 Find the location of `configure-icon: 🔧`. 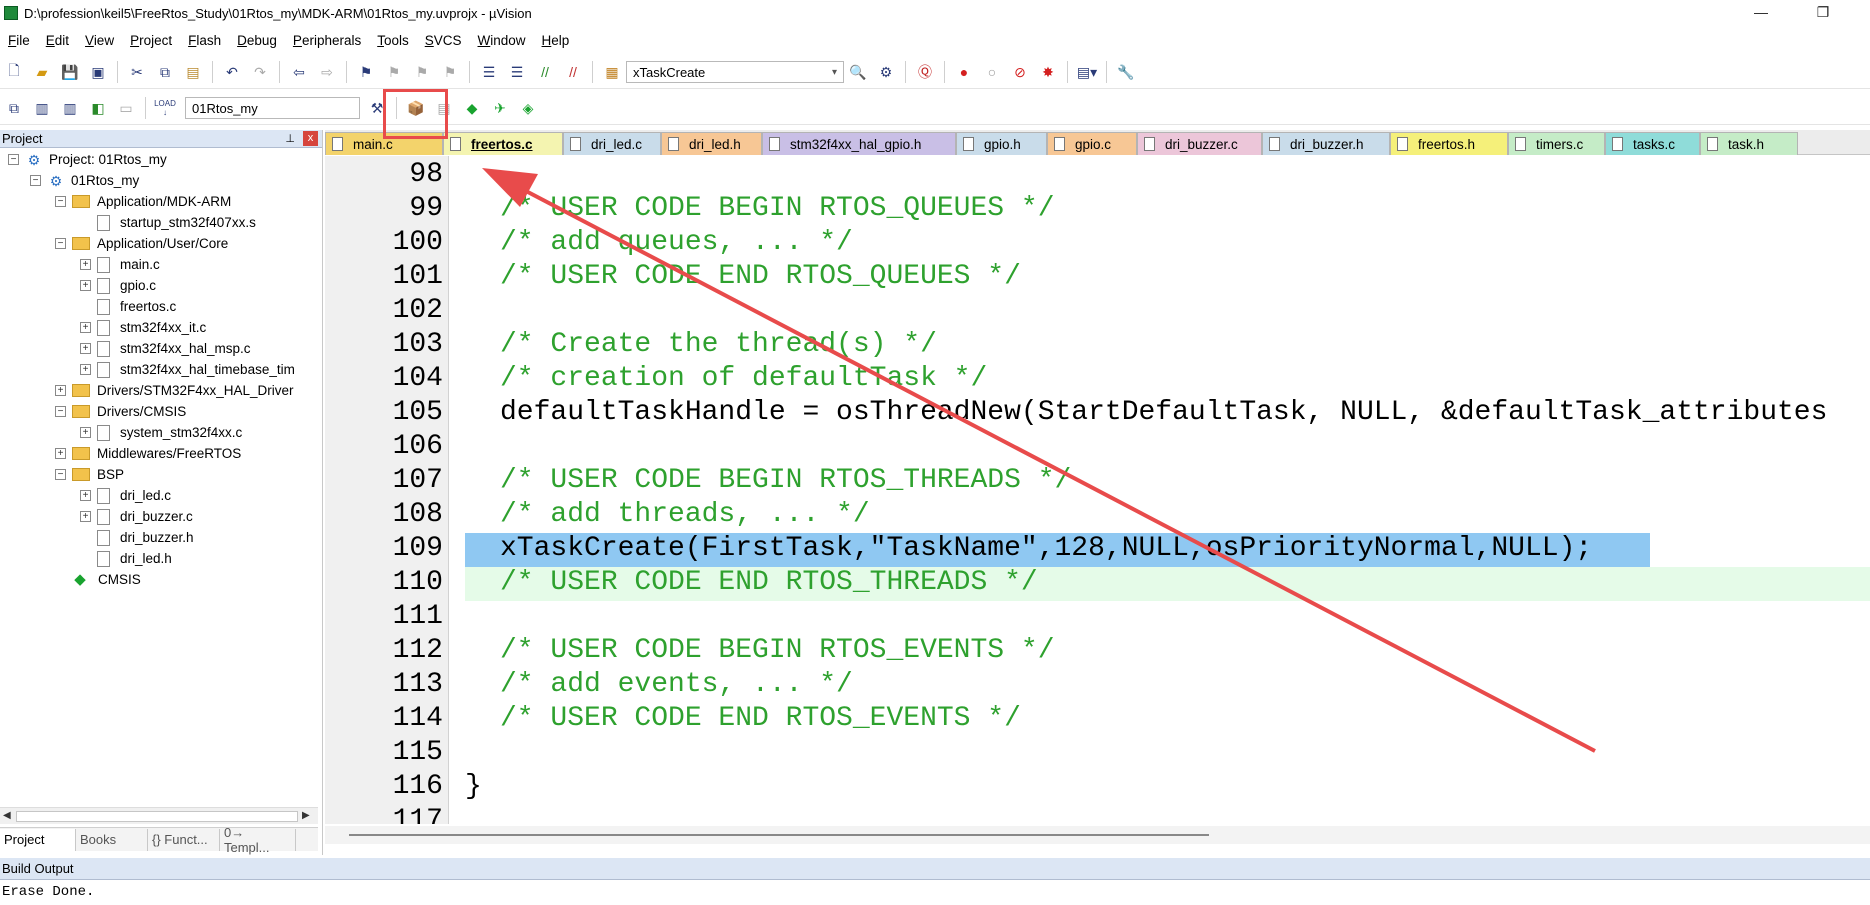

configure-icon: 🔧 is located at coordinates (1126, 72).